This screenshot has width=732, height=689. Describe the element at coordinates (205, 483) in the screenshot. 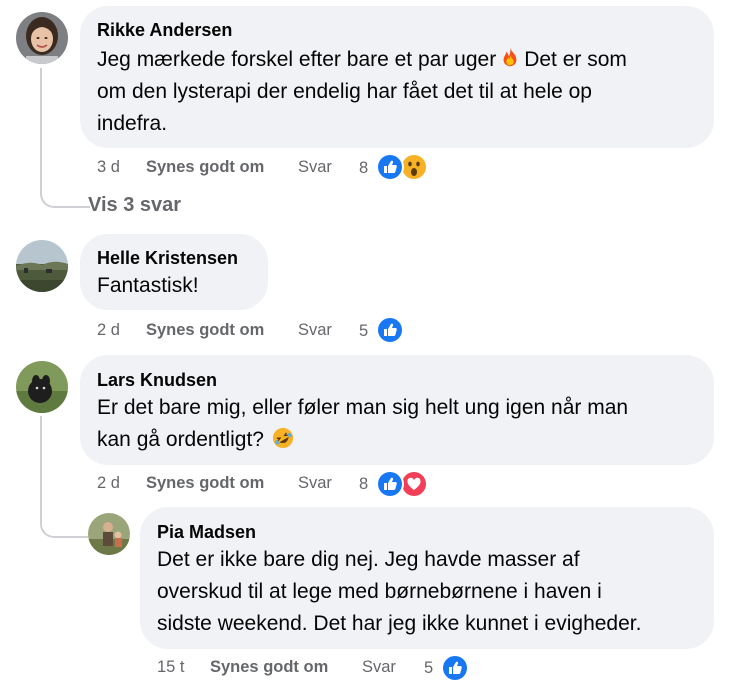

I see `like-button-lars: Synes godt om` at that location.